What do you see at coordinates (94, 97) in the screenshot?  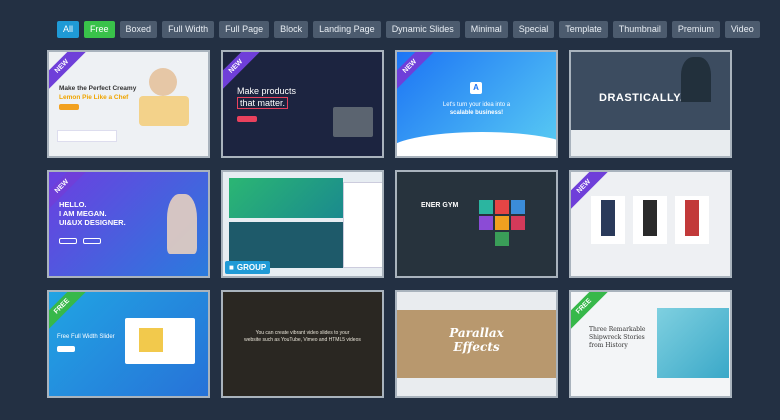 I see `card-heading: Lemon Pie Like a Chef` at bounding box center [94, 97].